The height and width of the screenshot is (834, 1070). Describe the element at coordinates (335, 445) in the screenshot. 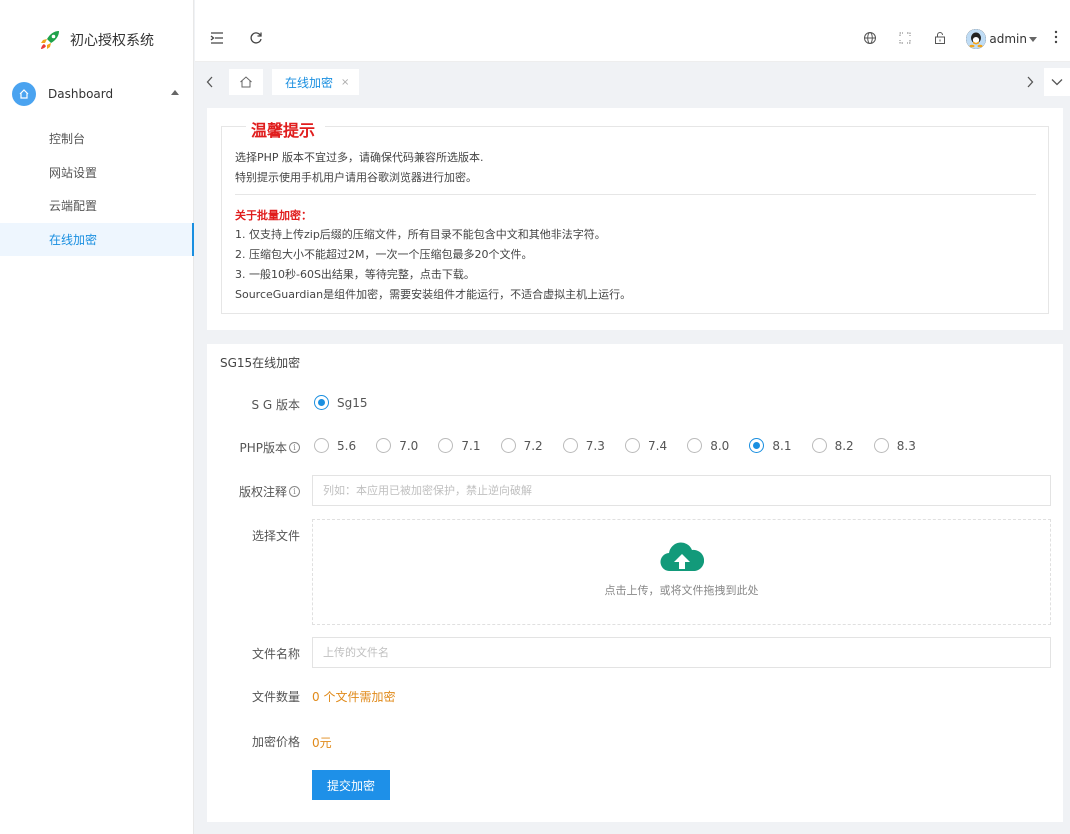

I see `radio-php-5-6: 5.6` at that location.